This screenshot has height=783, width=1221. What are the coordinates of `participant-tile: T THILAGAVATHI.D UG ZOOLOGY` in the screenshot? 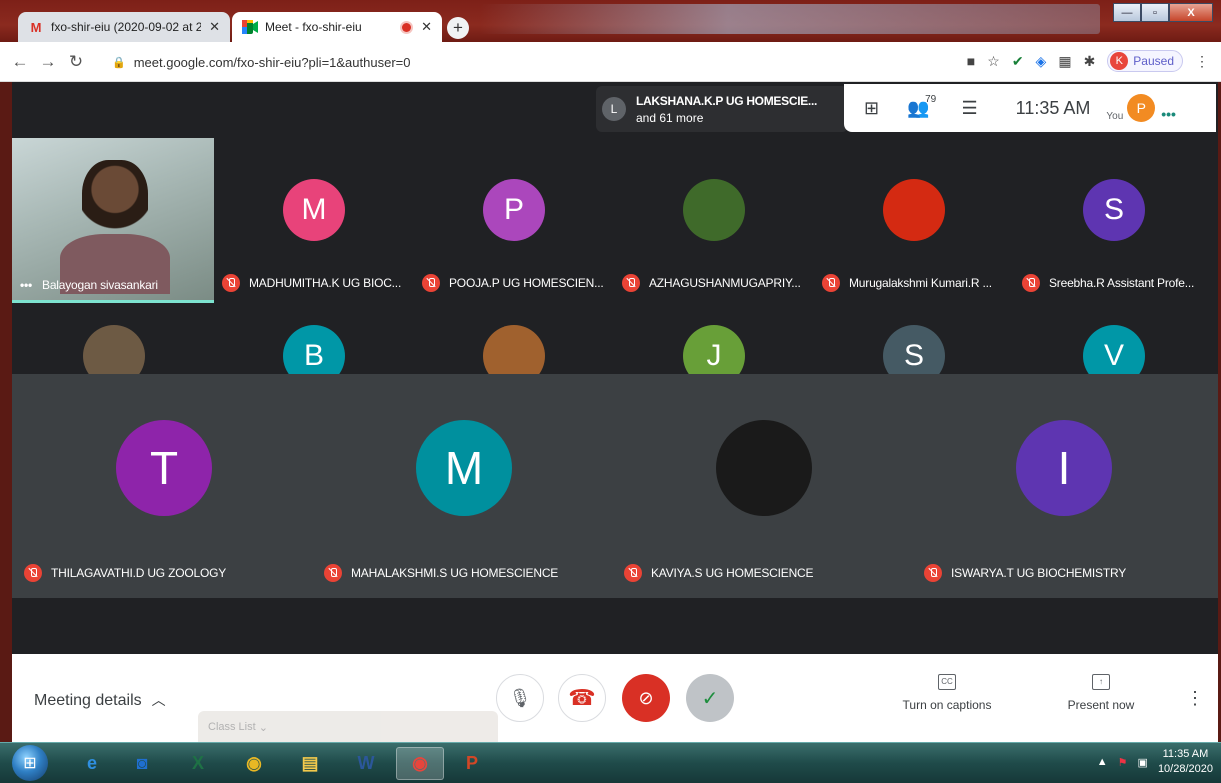 It's located at (164, 486).